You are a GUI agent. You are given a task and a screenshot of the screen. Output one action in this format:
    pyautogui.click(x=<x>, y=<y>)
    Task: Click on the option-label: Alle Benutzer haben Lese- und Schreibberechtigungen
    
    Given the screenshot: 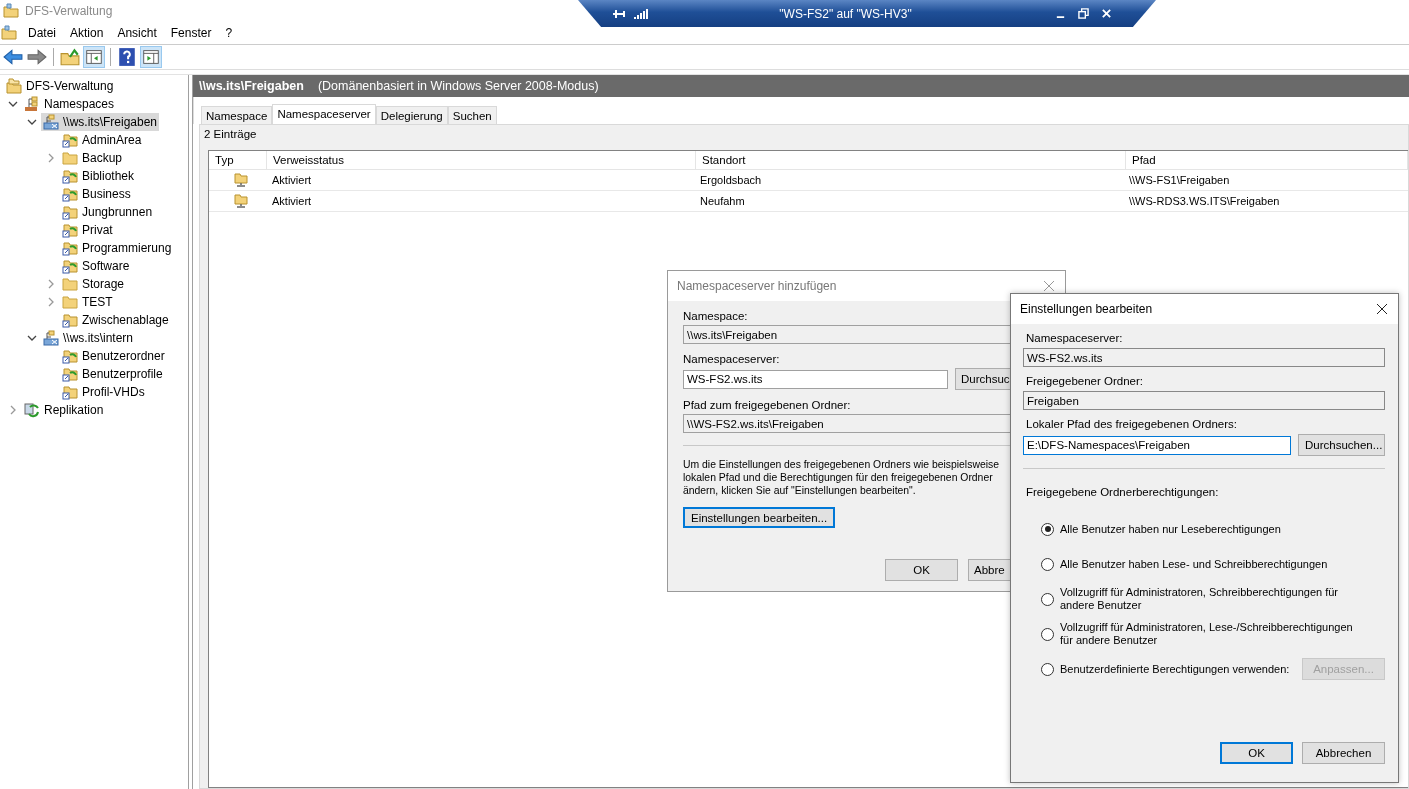 What is the action you would take?
    pyautogui.click(x=1194, y=564)
    